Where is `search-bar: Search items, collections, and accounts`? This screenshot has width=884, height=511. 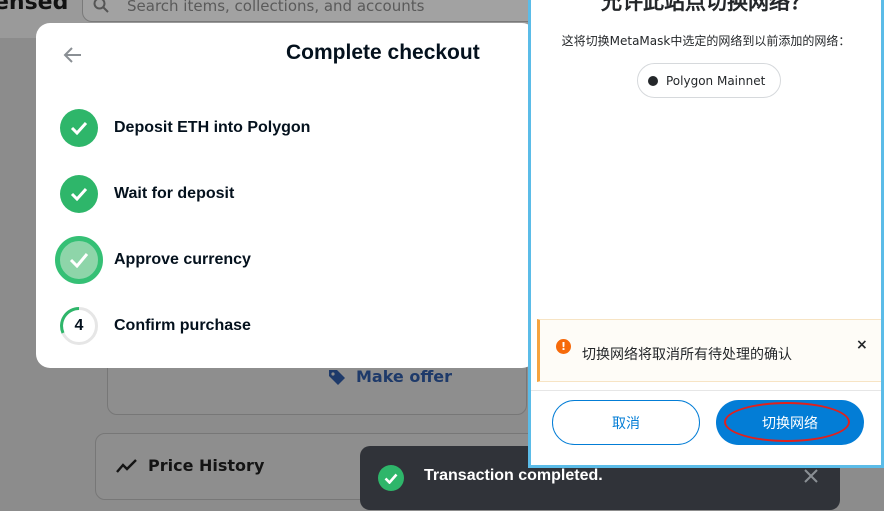 search-bar: Search items, collections, and accounts is located at coordinates (322, 11).